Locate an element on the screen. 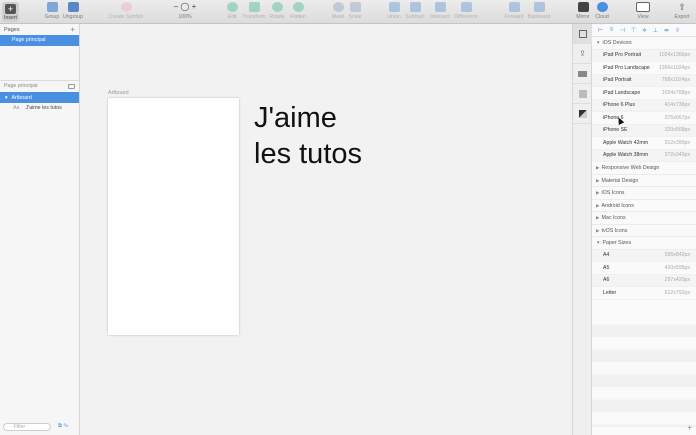 The image size is (696, 435). distribute-horizontal-icon: ⇹ is located at coordinates (666, 30).